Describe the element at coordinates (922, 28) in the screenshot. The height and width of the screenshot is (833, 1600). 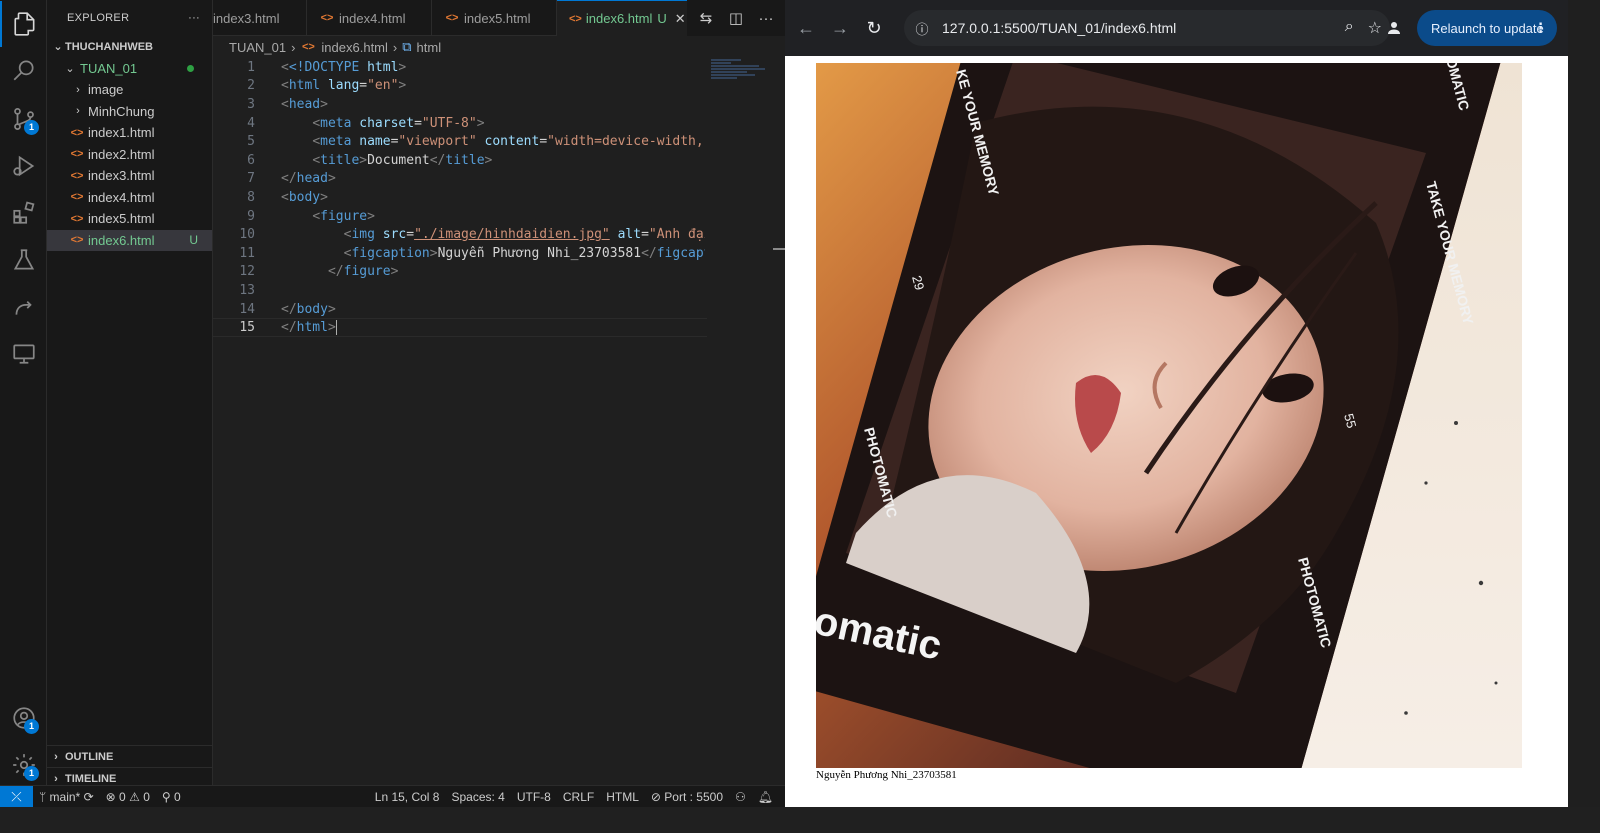
I see `site-info-icon: ⓘ` at that location.